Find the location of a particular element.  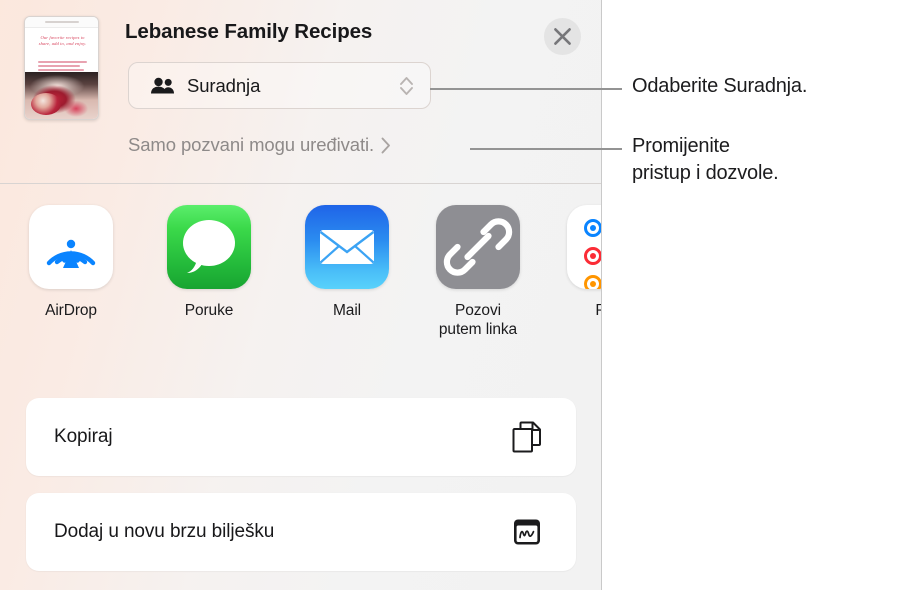

permission-row: Samo pozvani mogu uređivati. is located at coordinates (259, 145).